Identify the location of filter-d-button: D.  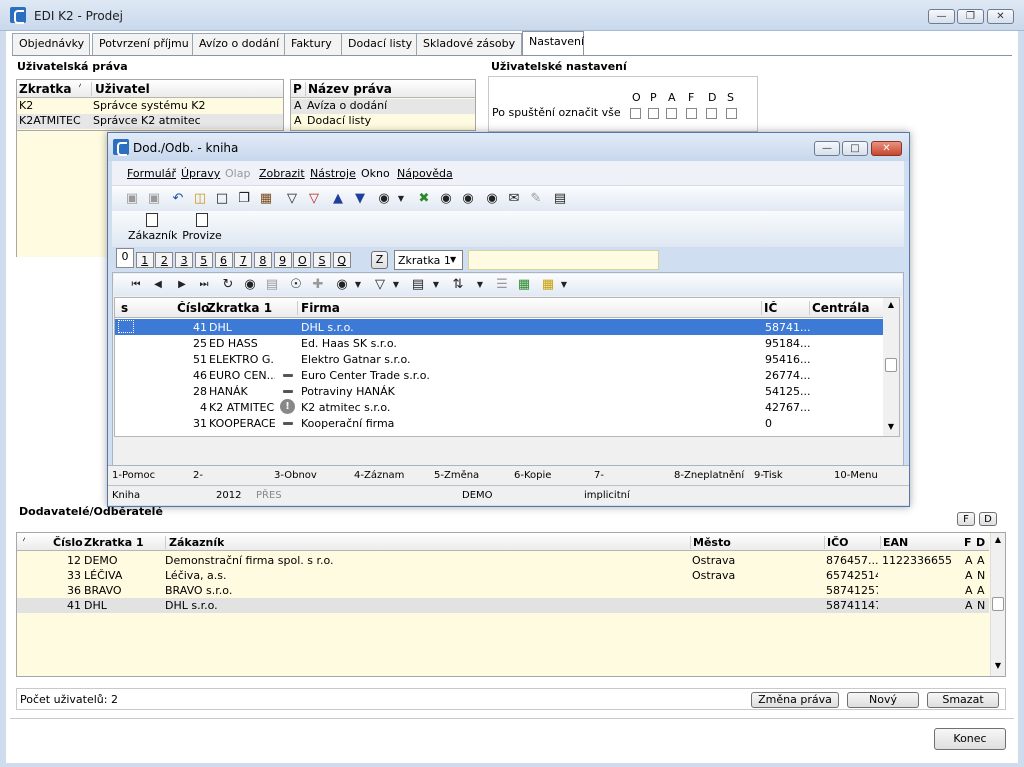
(988, 519).